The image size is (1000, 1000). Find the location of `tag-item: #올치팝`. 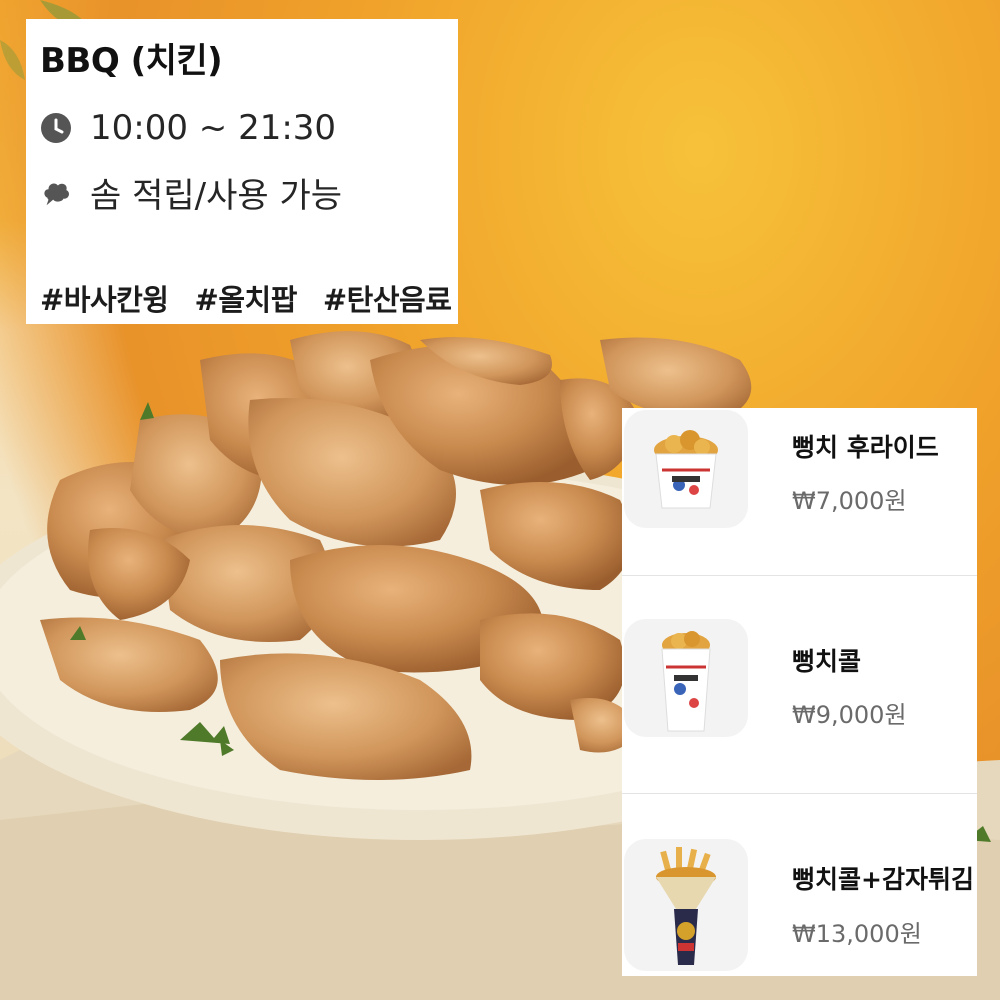

tag-item: #올치팝 is located at coordinates (246, 298).